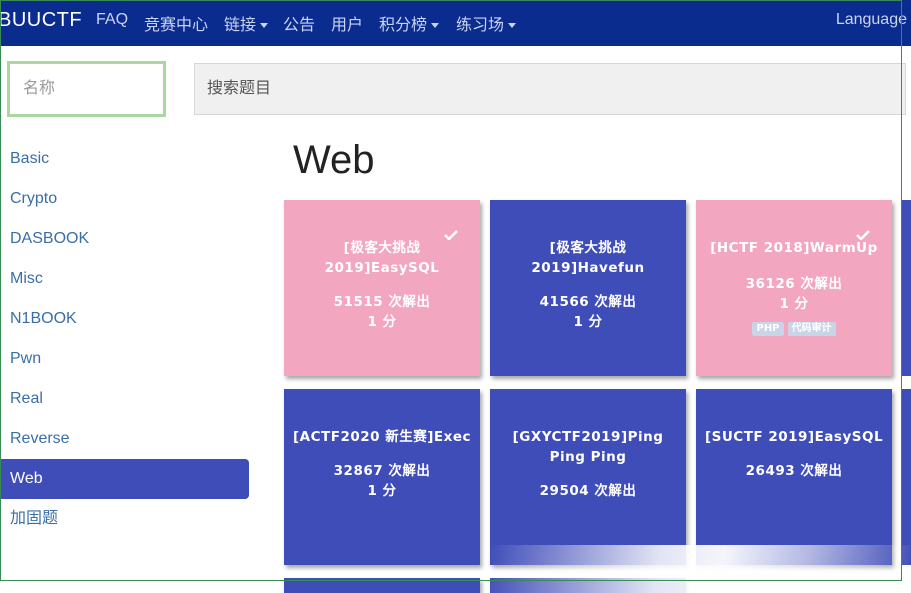  Describe the element at coordinates (588, 302) in the screenshot. I see `challenge-solves: 41566 次解出` at that location.